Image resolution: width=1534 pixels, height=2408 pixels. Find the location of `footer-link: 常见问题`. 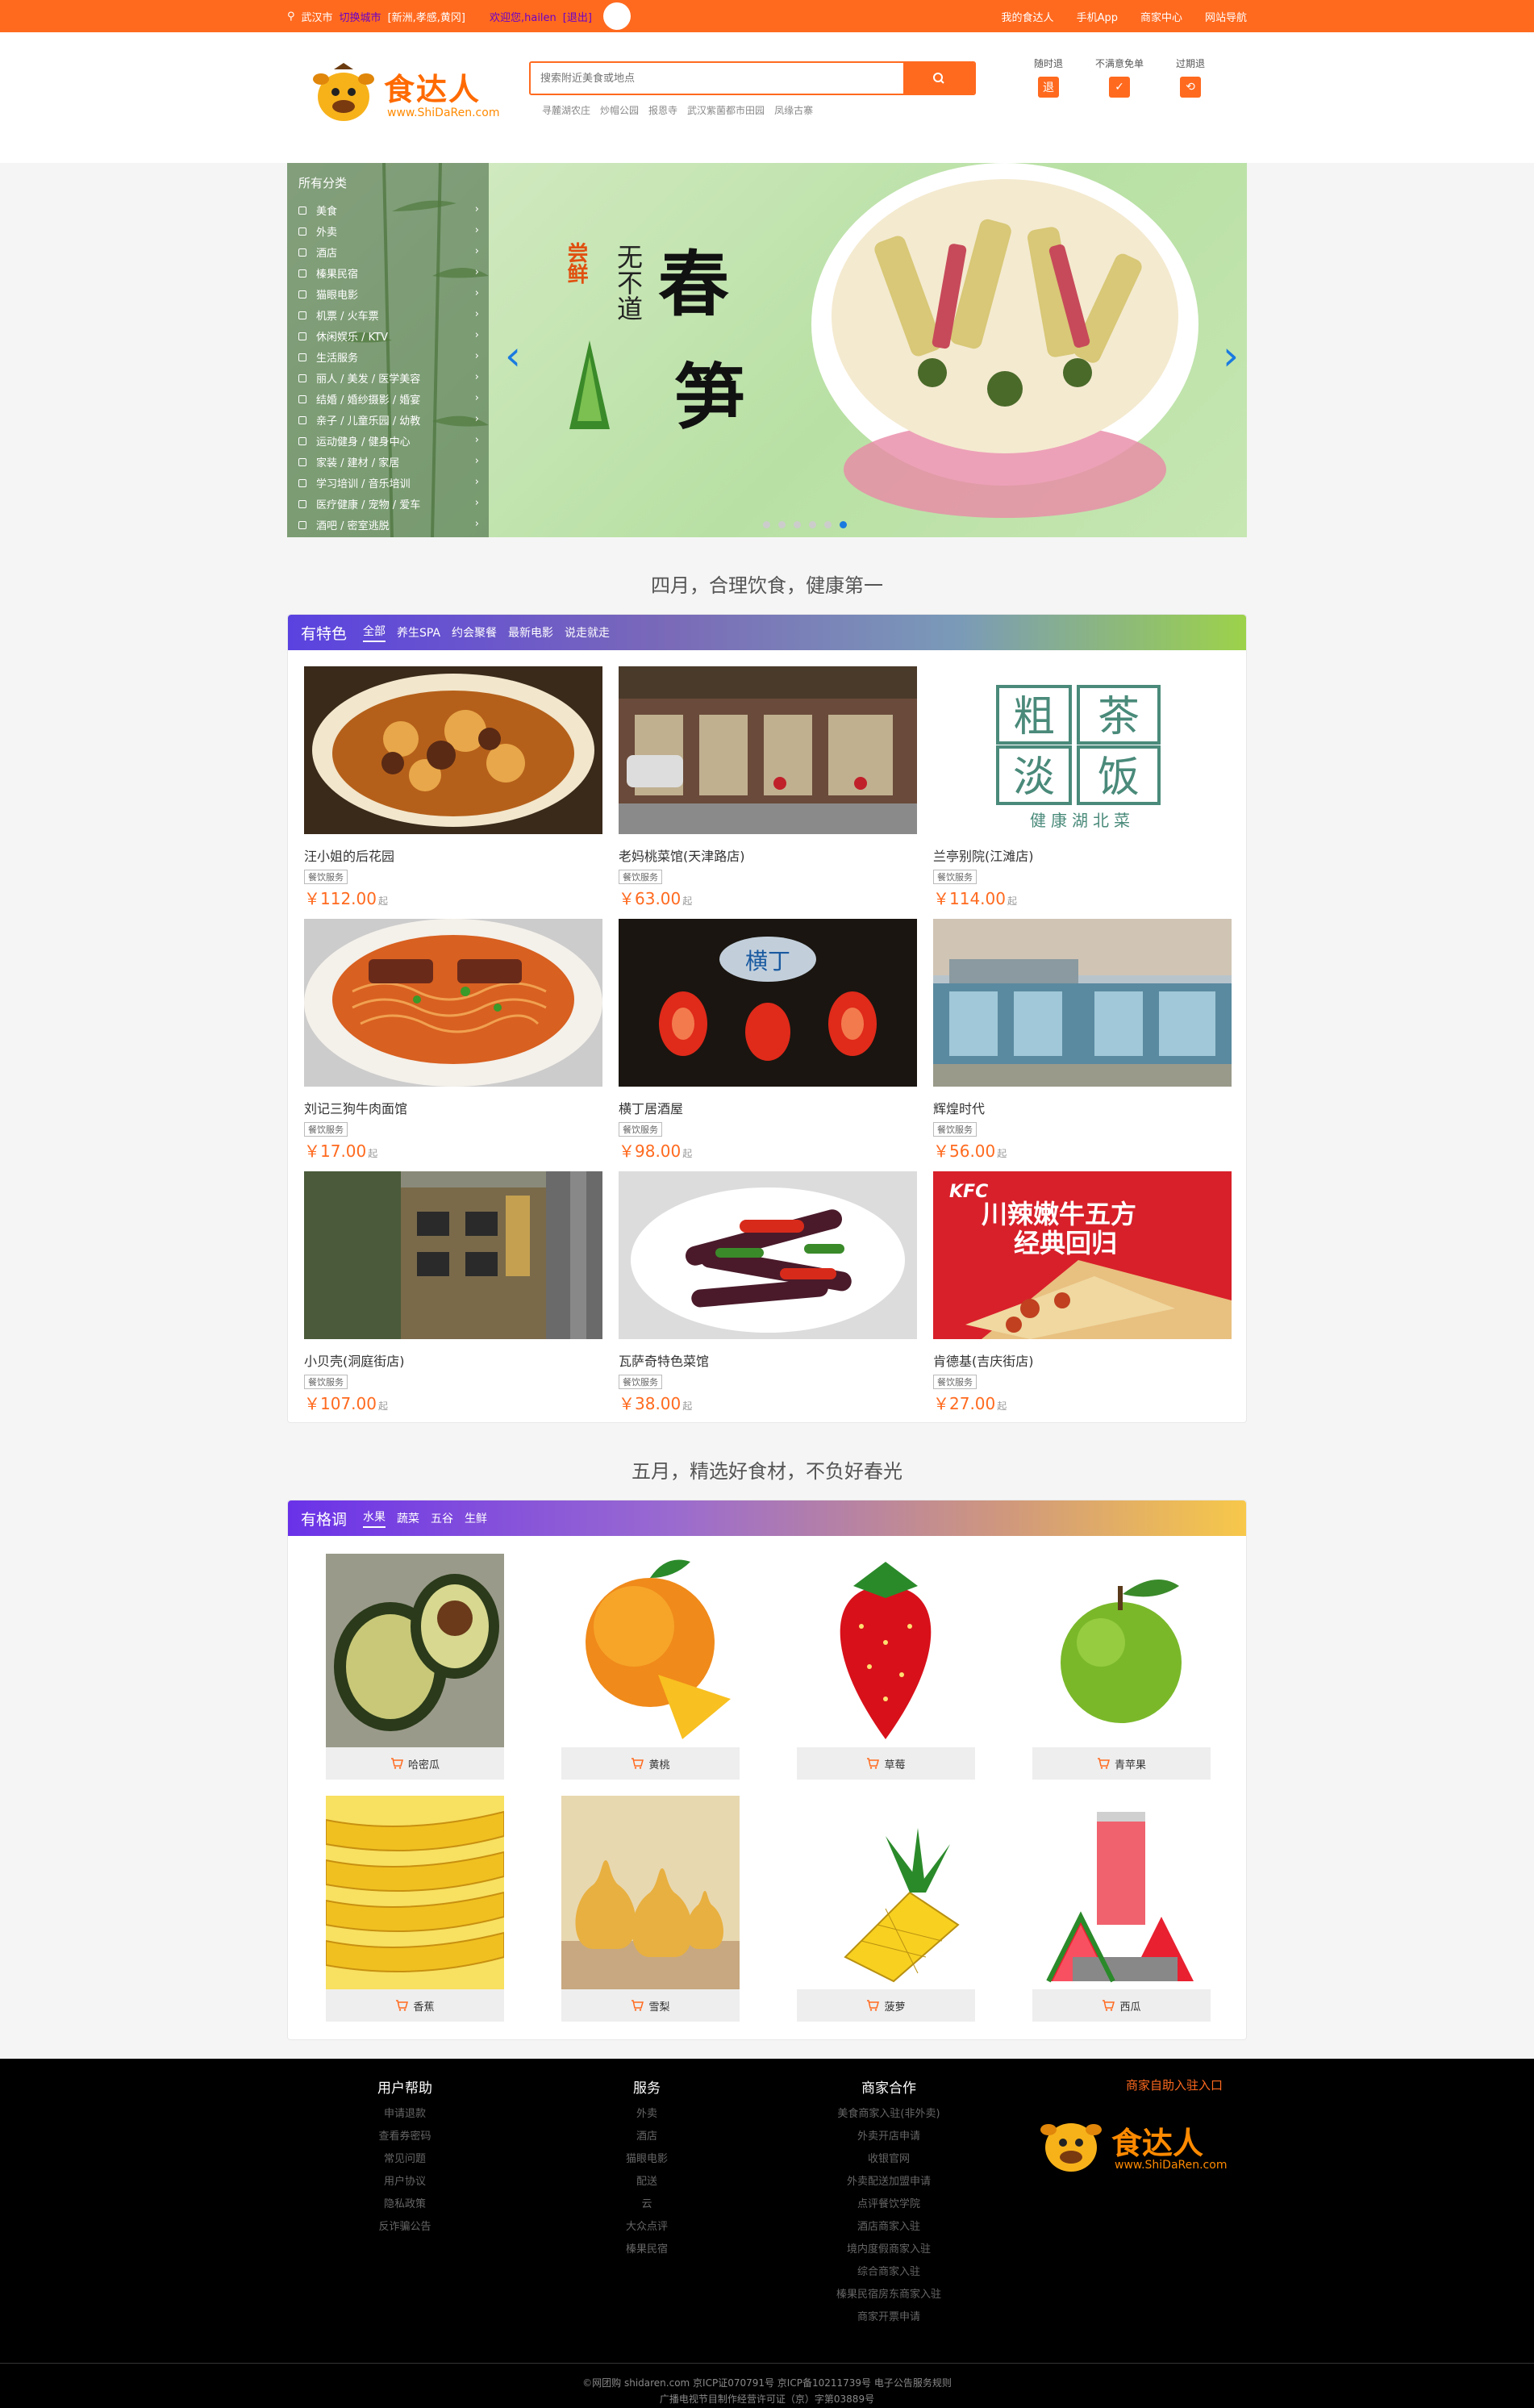

footer-link: 常见问题 is located at coordinates (405, 2159).